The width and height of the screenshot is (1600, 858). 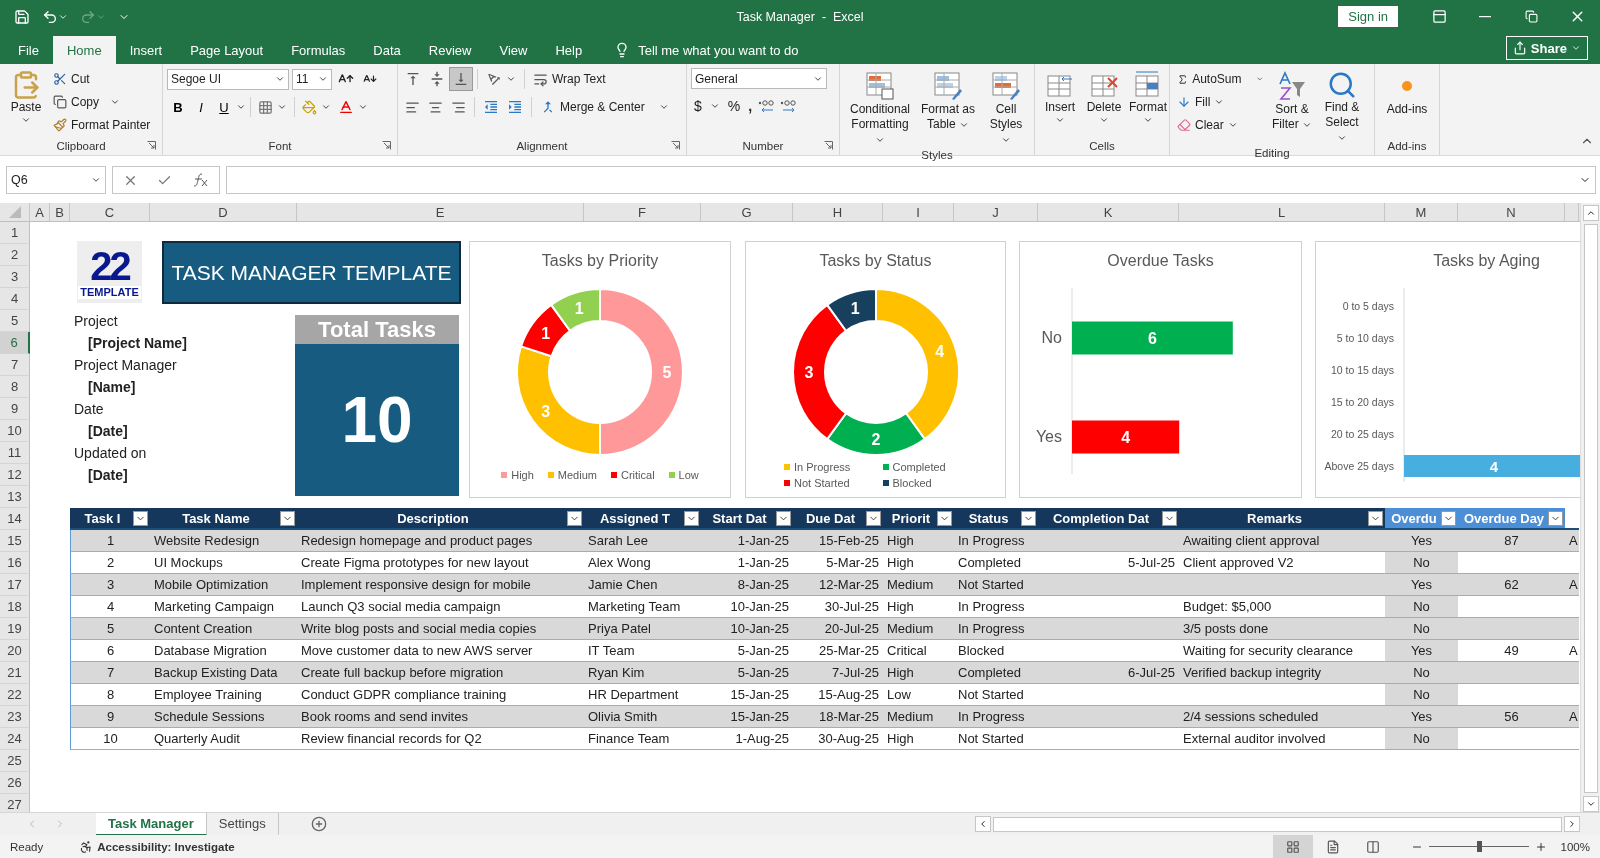 What do you see at coordinates (40, 212) in the screenshot?
I see `column-header: A` at bounding box center [40, 212].